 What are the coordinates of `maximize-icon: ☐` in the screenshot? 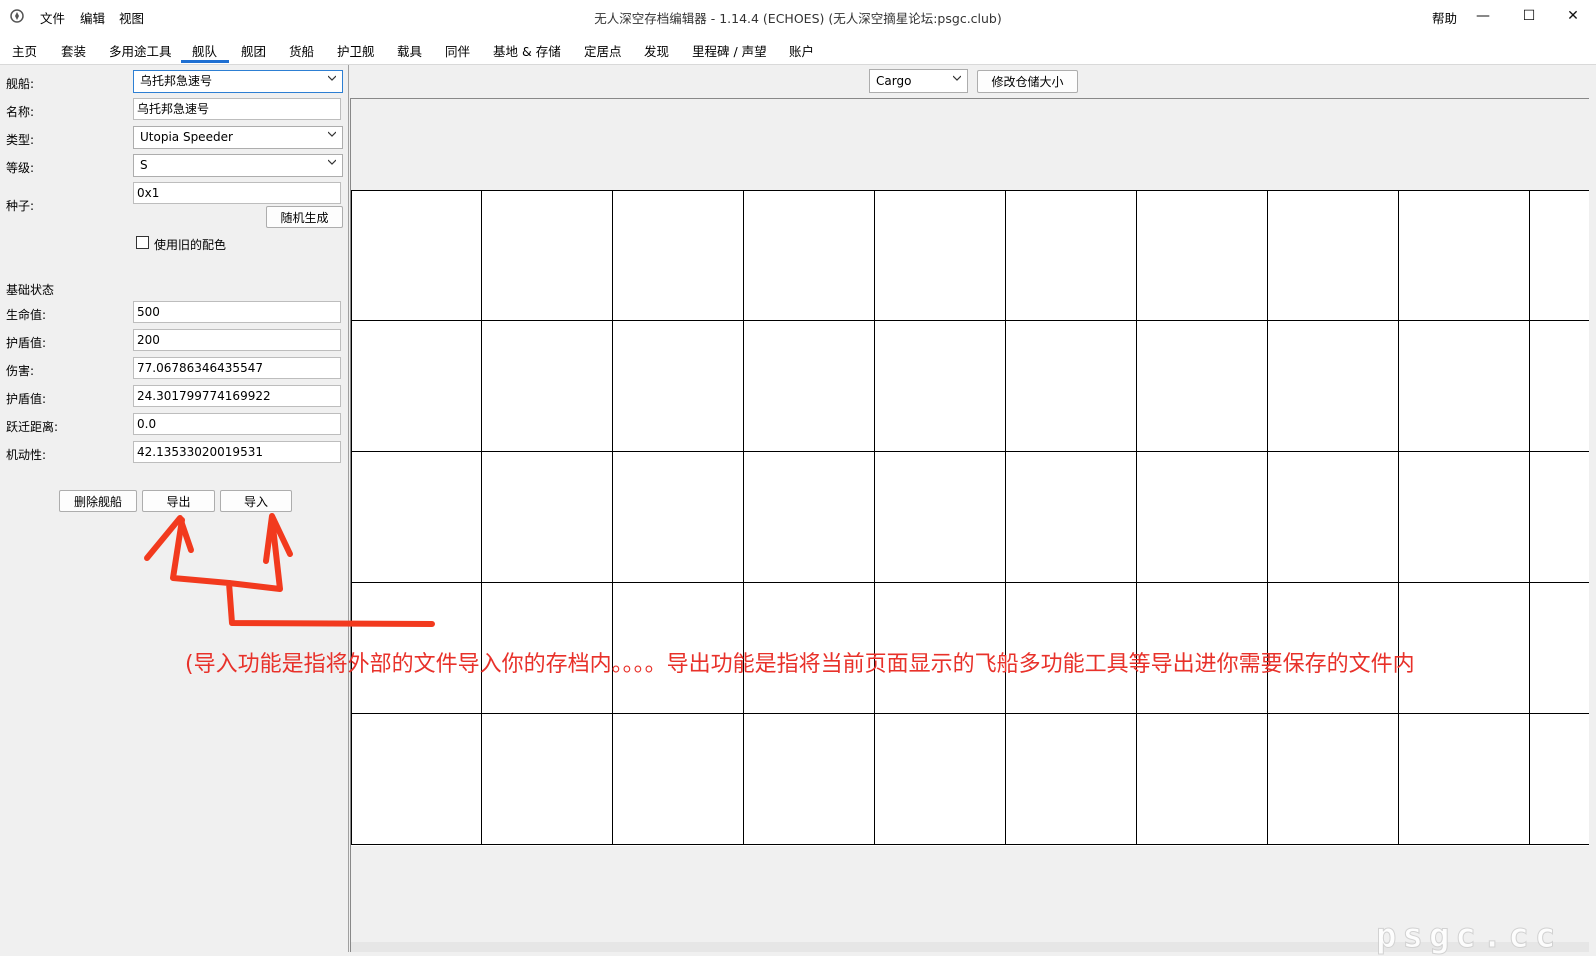 It's located at (1529, 16).